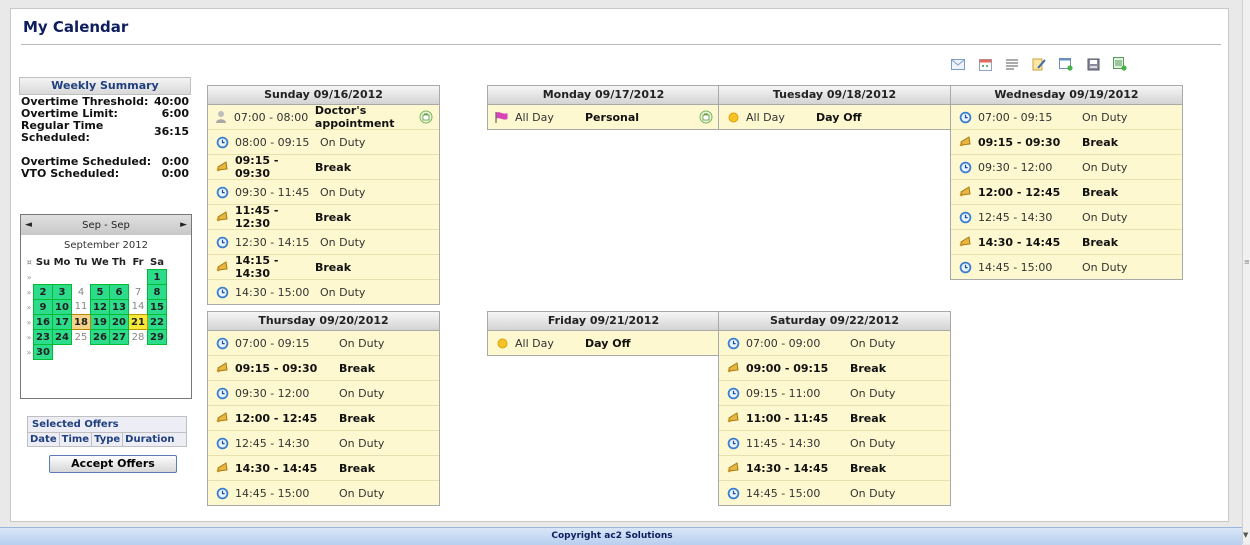 The width and height of the screenshot is (1250, 545). I want to click on calendar-event: 11:00 - 11:45 Break, so click(834, 418).